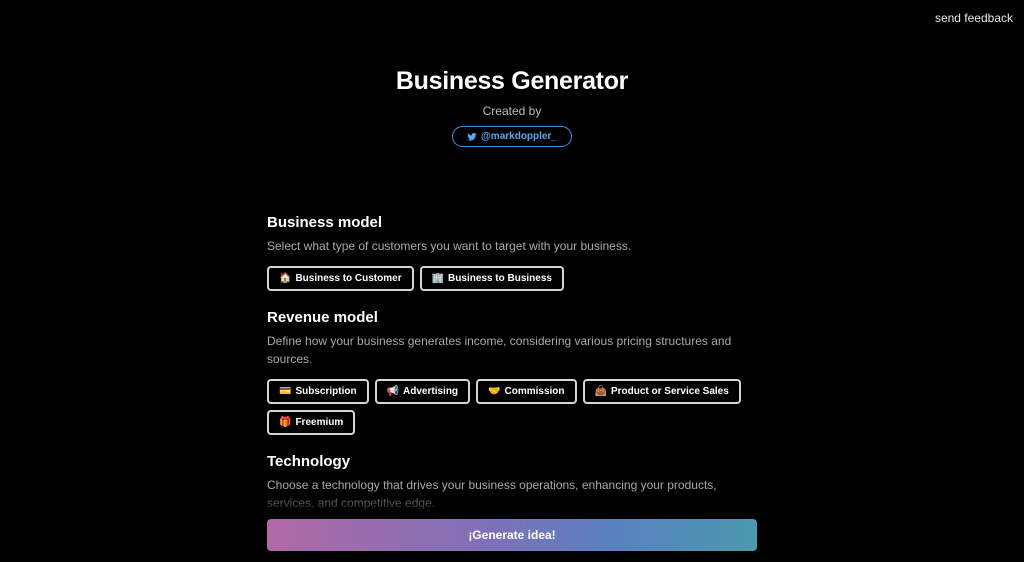 Image resolution: width=1024 pixels, height=562 pixels. Describe the element at coordinates (438, 278) in the screenshot. I see `office-building-icon: 🏢` at that location.